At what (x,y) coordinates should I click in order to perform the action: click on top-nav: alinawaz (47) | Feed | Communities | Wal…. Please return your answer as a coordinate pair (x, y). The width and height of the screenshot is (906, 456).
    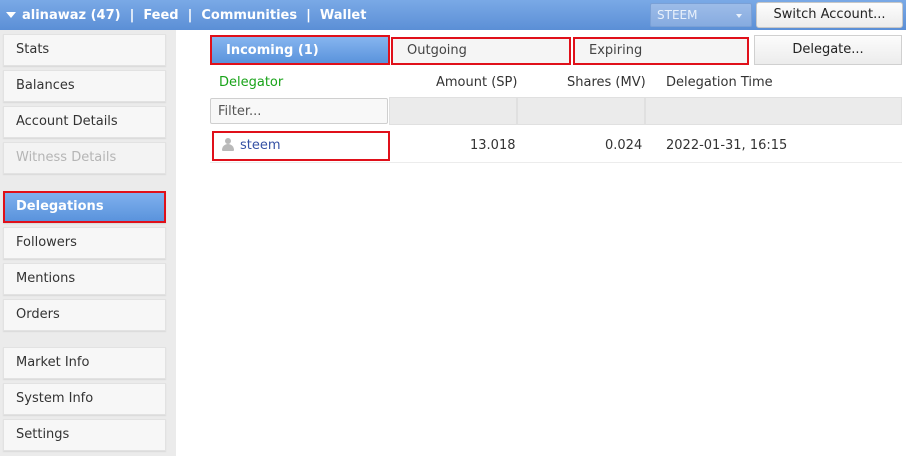
    Looking at the image, I should click on (186, 15).